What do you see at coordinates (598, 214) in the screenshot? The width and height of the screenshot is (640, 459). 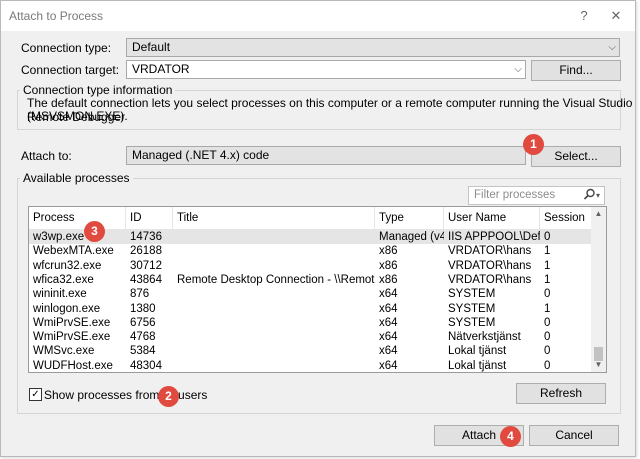 I see `scroll-up-icon: ▲` at bounding box center [598, 214].